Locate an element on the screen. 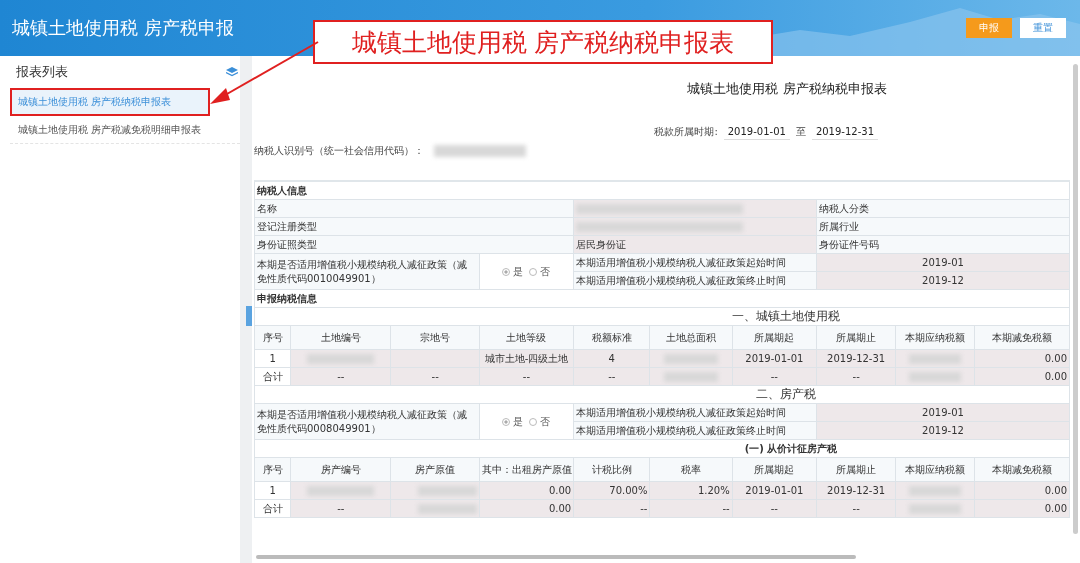 This screenshot has height=563, width=1080. column-header: 税率 is located at coordinates (691, 469).